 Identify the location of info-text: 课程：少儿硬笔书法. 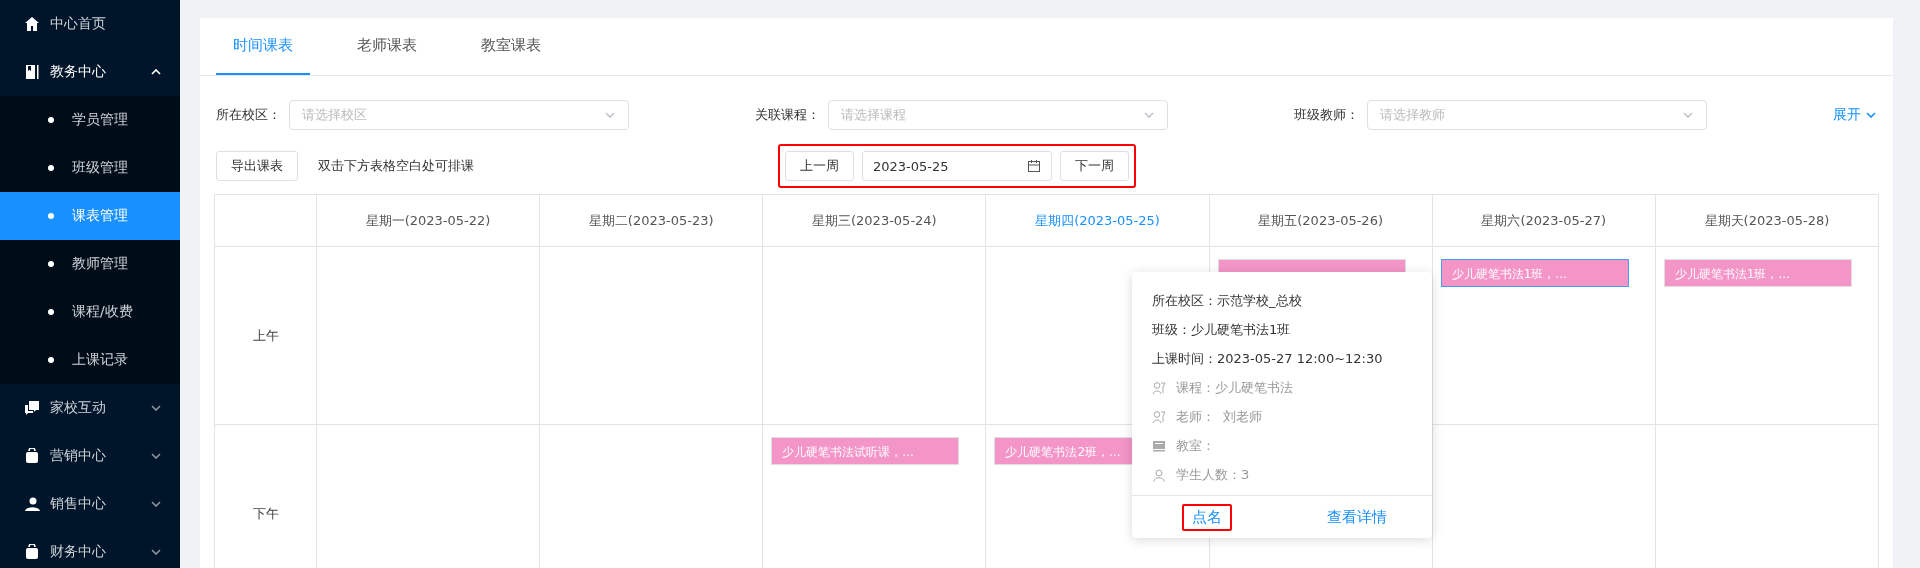
(1234, 387).